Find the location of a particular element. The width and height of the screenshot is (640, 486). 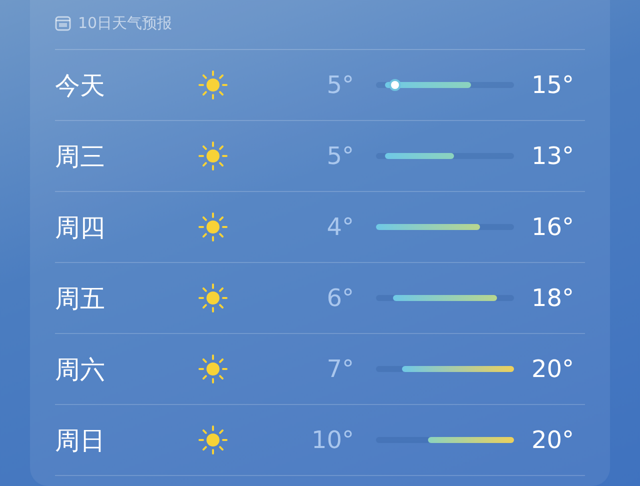

low-temperature: 4° is located at coordinates (340, 227).